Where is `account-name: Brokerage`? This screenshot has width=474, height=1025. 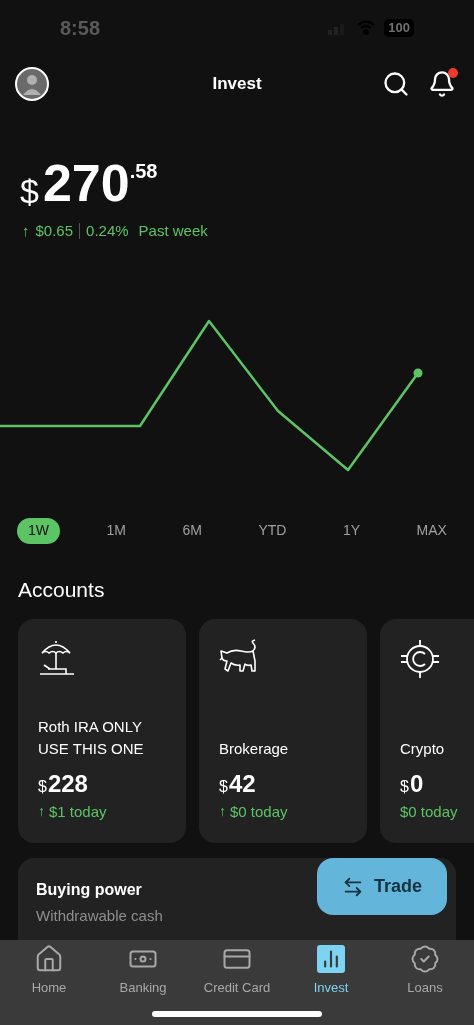 account-name: Brokerage is located at coordinates (254, 748).